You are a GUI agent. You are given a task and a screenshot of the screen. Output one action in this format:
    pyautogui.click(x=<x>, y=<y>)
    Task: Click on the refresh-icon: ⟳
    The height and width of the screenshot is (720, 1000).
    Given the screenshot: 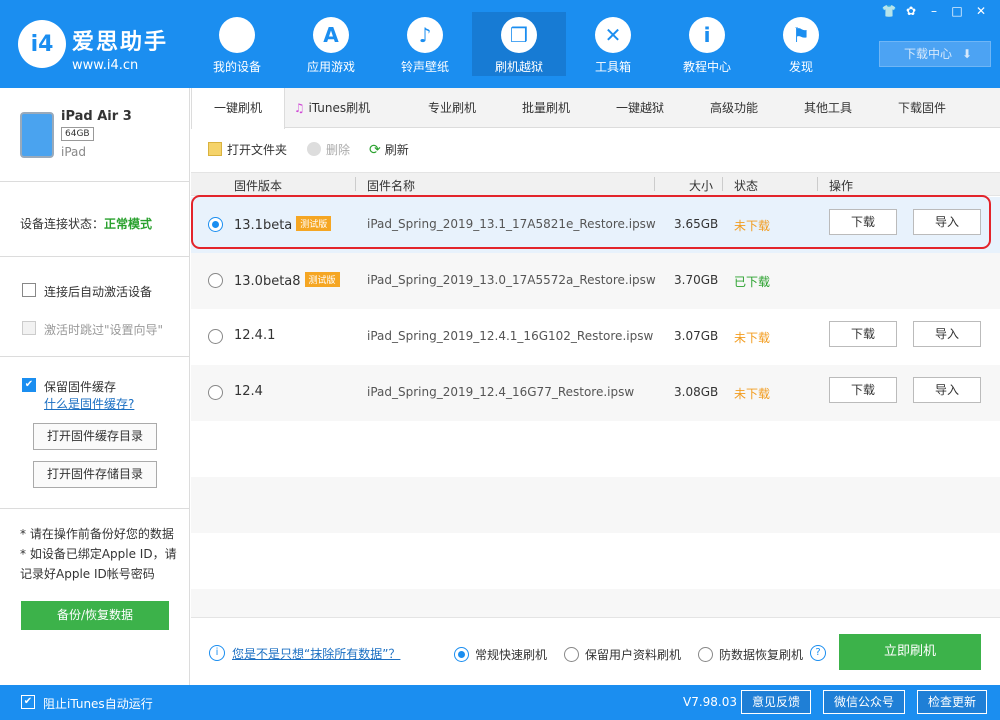 What is the action you would take?
    pyautogui.click(x=375, y=150)
    